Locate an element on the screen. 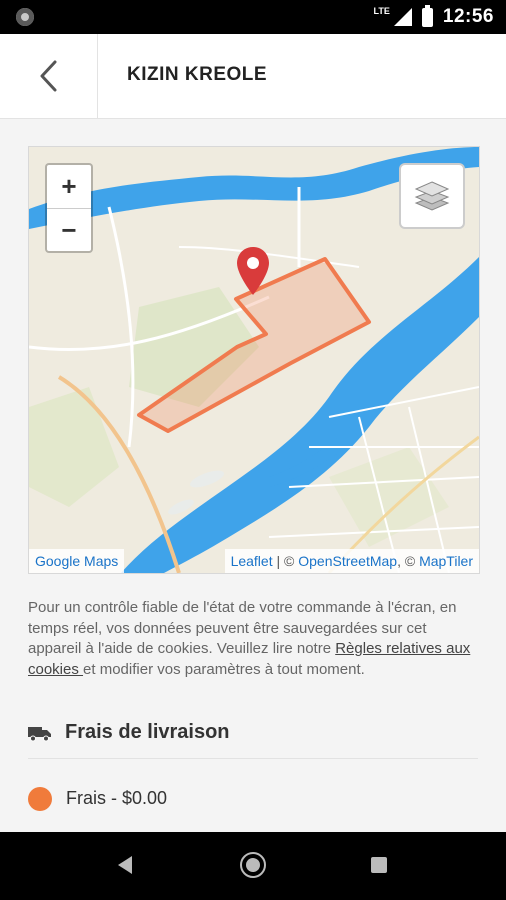 Image resolution: width=506 pixels, height=900 pixels. notification-icon is located at coordinates (25, 17).